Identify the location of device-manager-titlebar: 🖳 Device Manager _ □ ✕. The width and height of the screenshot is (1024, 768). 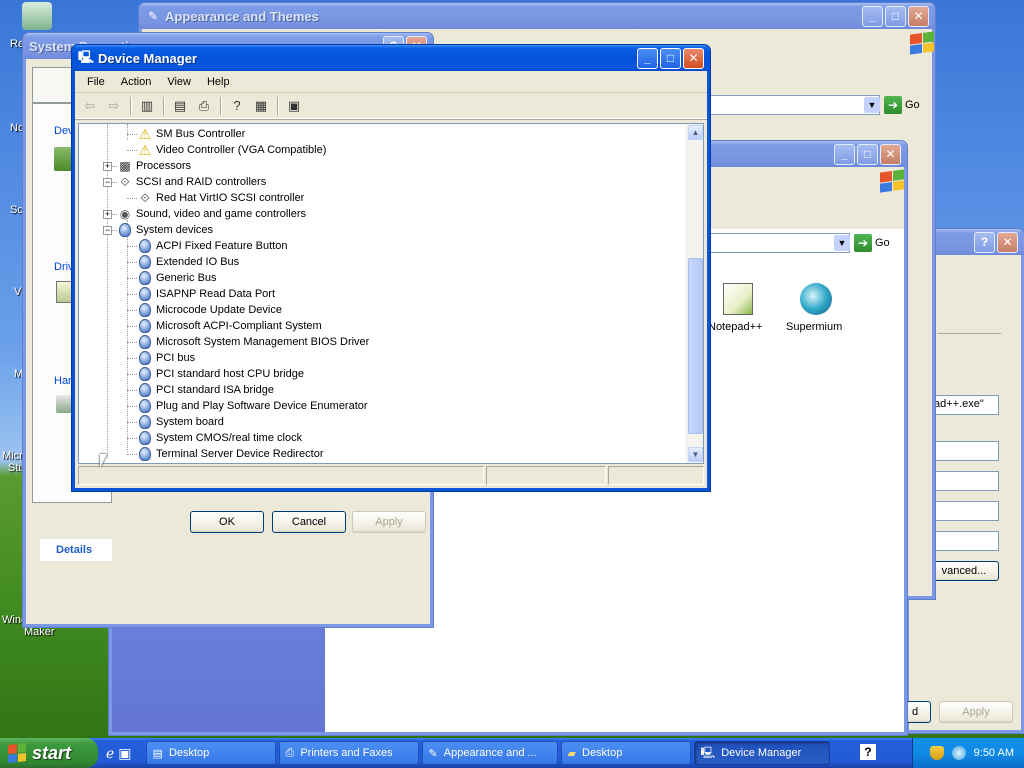
(391, 58).